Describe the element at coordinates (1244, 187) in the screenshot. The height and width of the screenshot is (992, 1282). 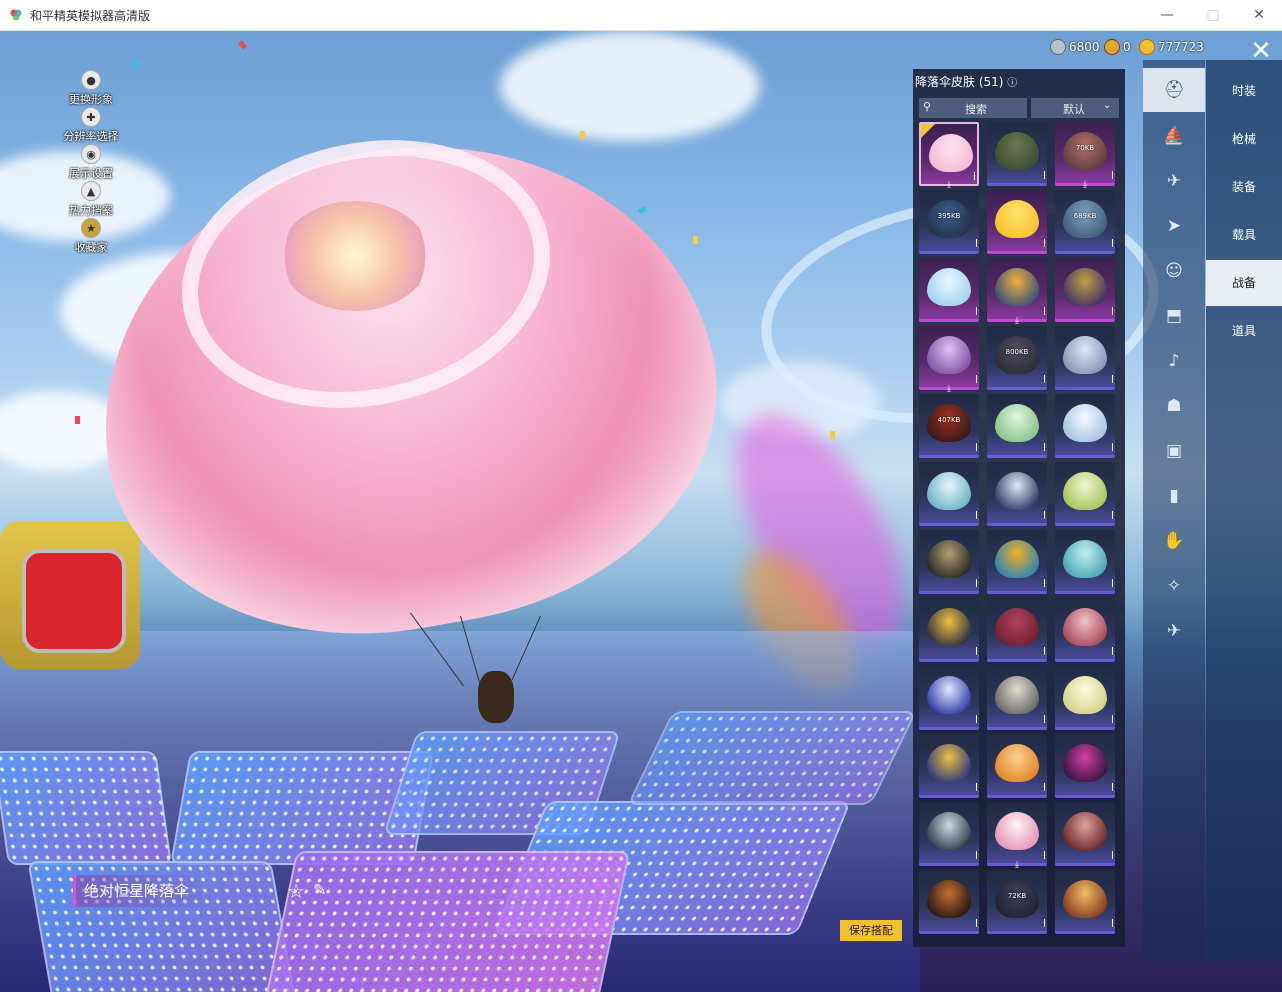
I see `tab-2: 装备` at that location.